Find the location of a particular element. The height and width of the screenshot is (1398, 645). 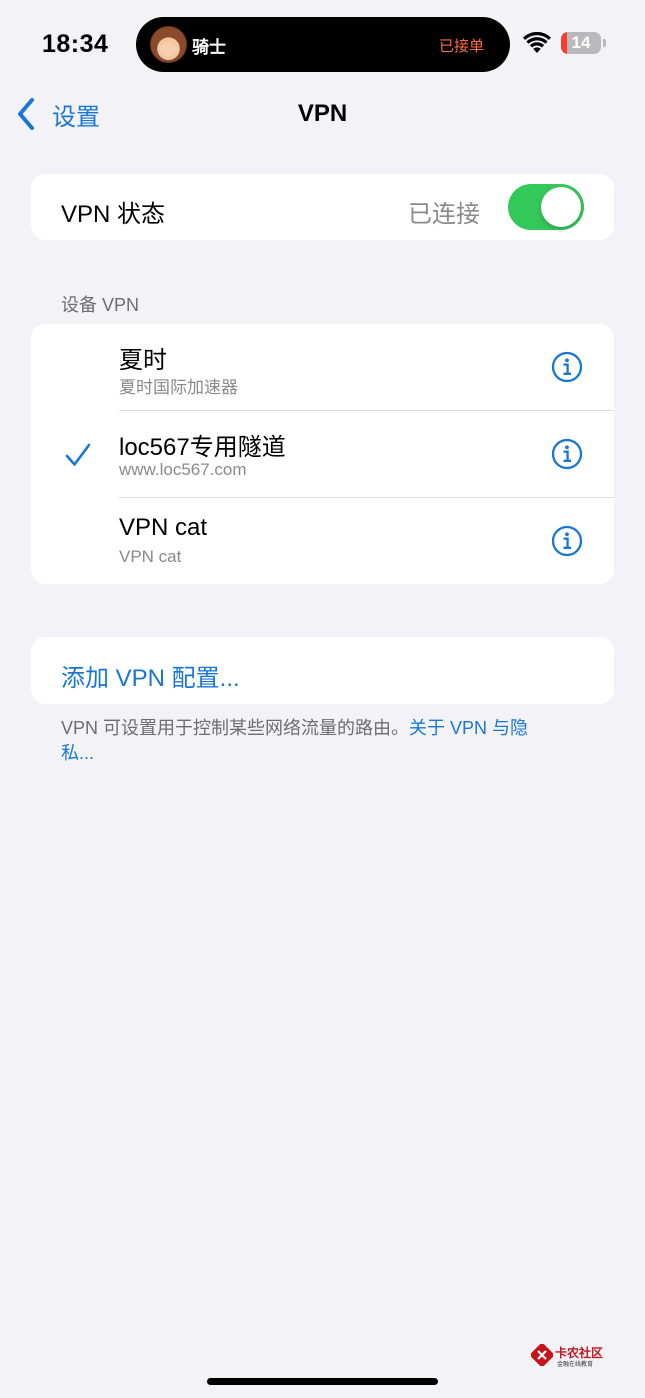

vpn-item-loc567: loc567专用隧道 www.loc567.com is located at coordinates (322, 454).